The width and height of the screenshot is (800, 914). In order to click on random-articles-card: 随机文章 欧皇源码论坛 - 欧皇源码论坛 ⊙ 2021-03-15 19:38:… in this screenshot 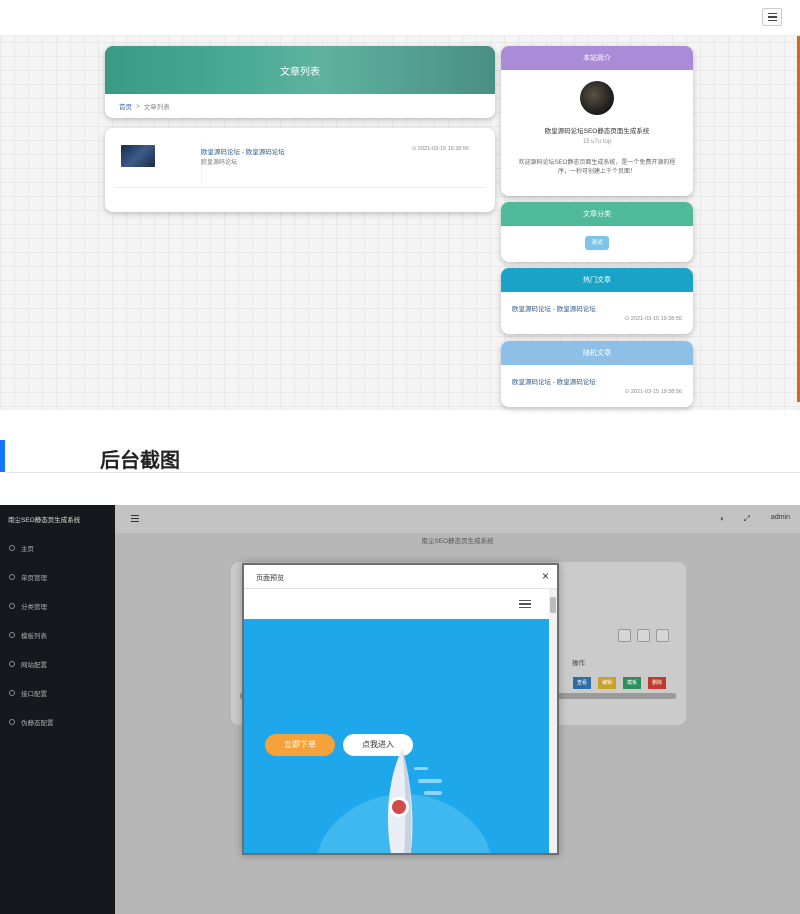, I will do `click(597, 374)`.